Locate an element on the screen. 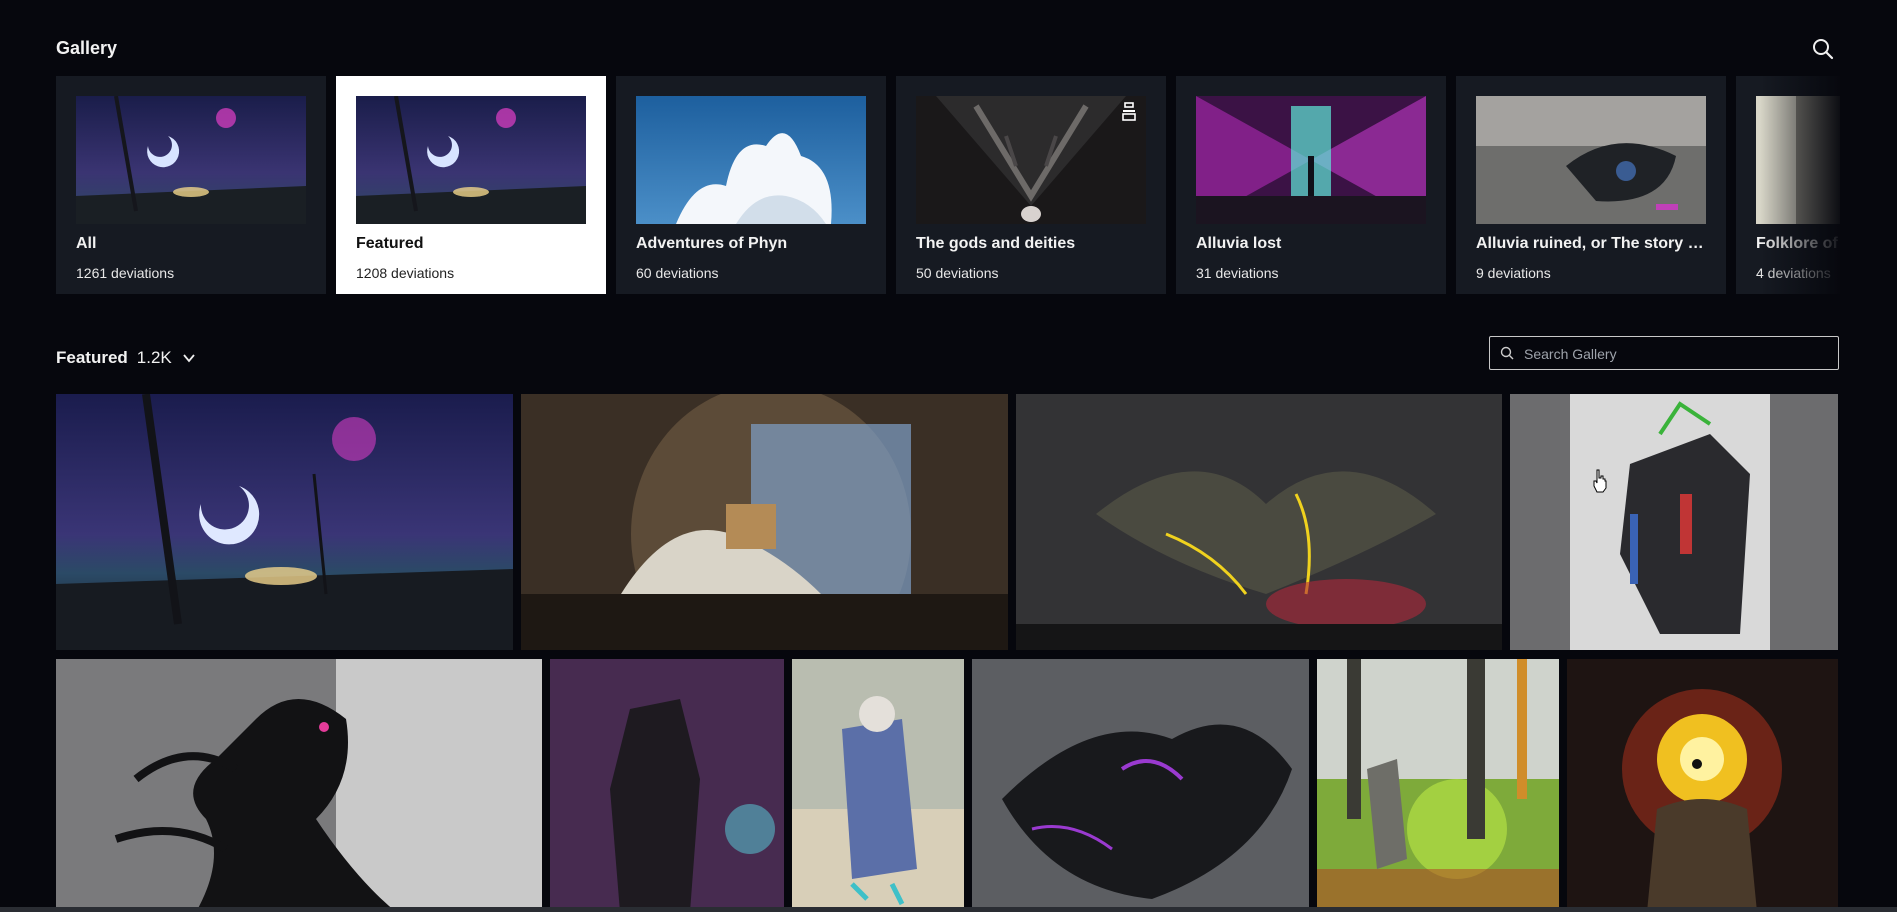 This screenshot has width=1897, height=912. chevron-down-icon is located at coordinates (189, 358).